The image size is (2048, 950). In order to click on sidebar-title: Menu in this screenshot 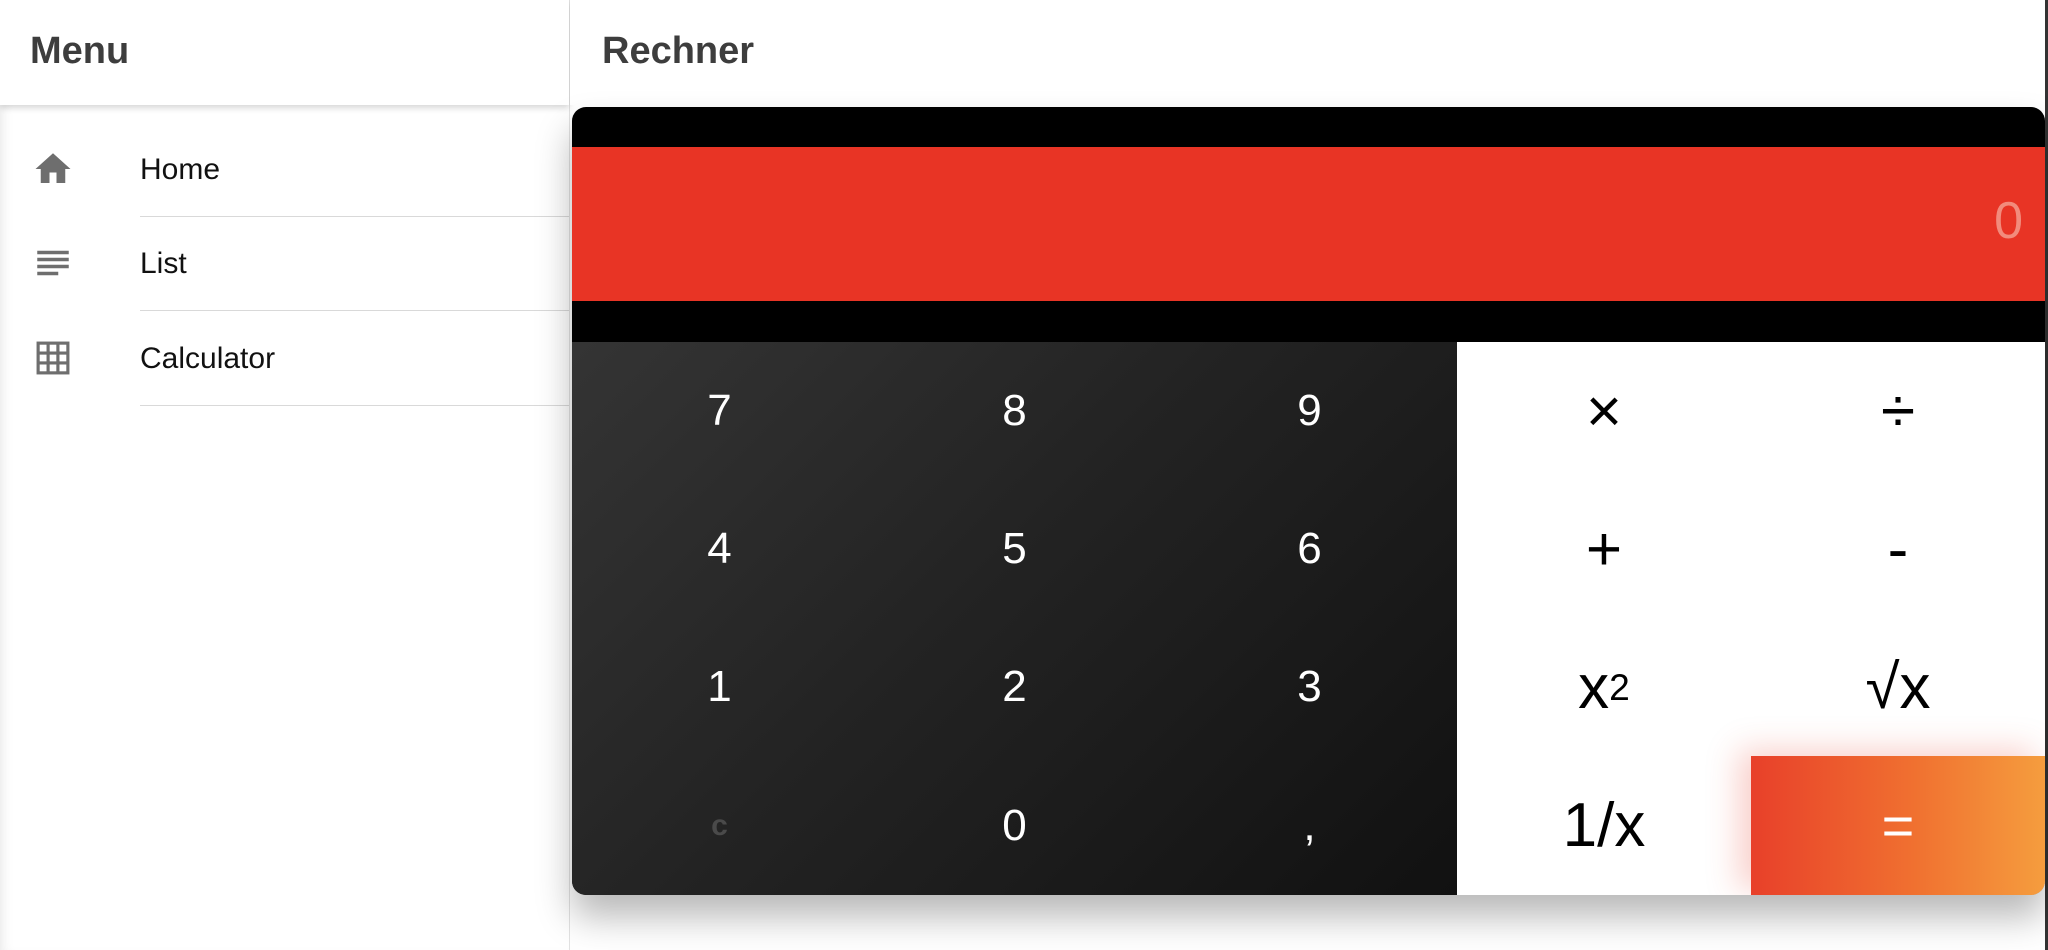, I will do `click(80, 51)`.